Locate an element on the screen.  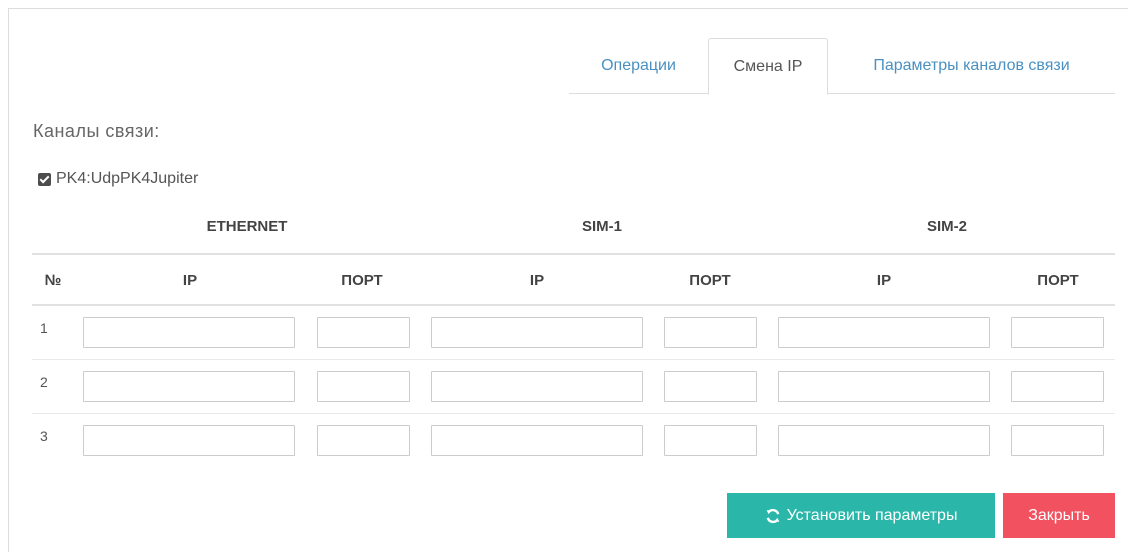
header-divider is located at coordinates (573, 254).